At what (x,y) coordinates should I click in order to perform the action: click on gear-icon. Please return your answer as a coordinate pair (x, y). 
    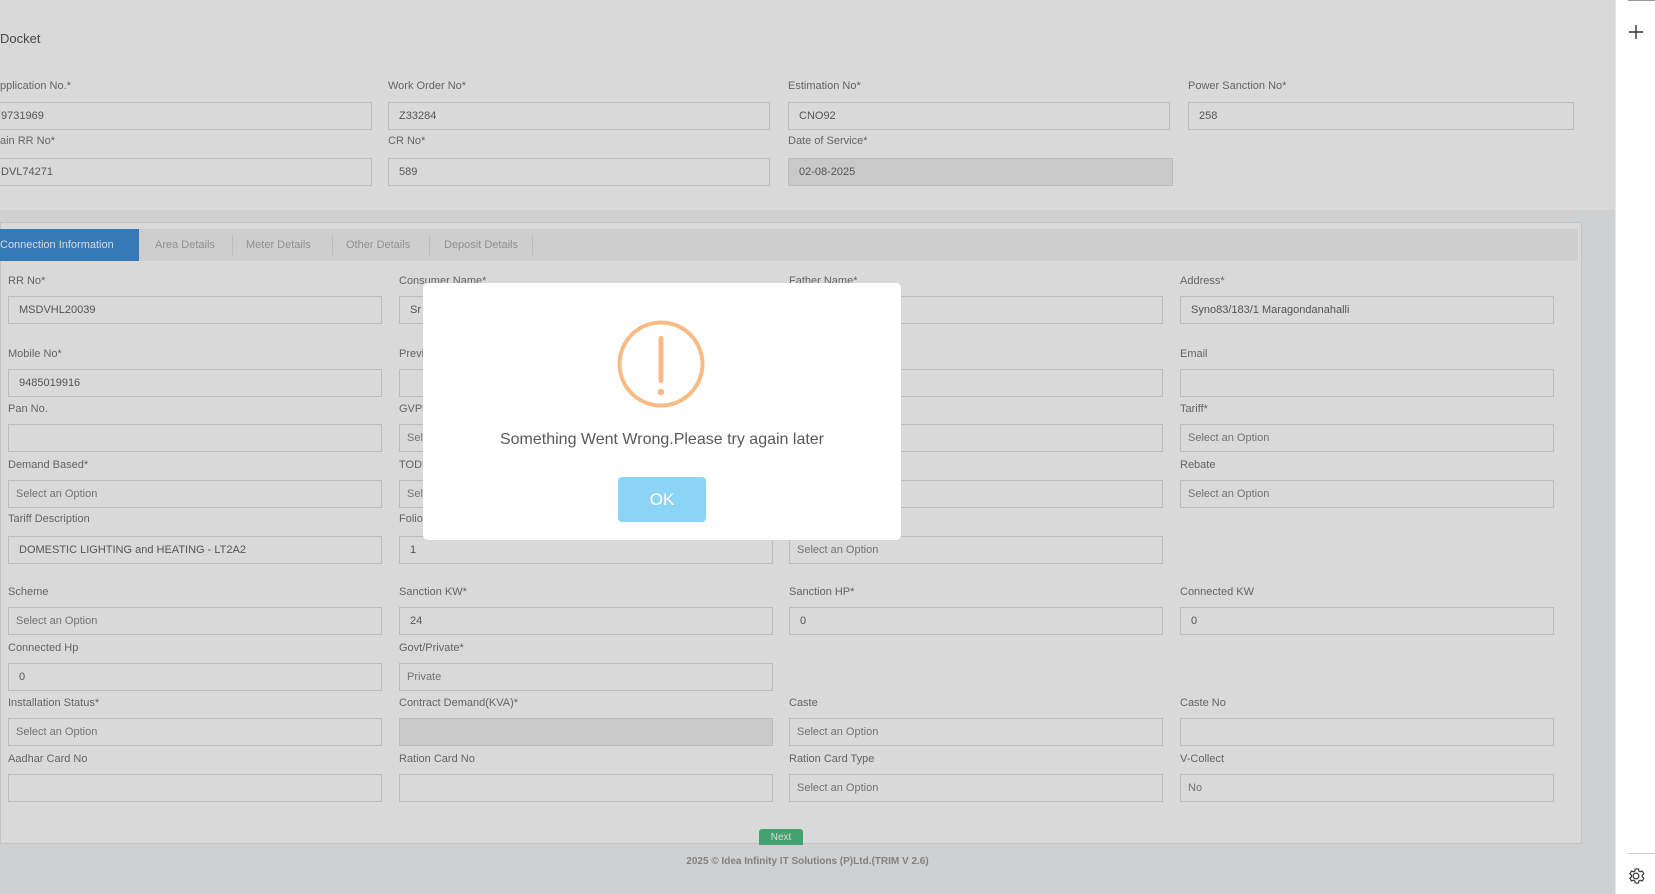
    Looking at the image, I should click on (1636, 876).